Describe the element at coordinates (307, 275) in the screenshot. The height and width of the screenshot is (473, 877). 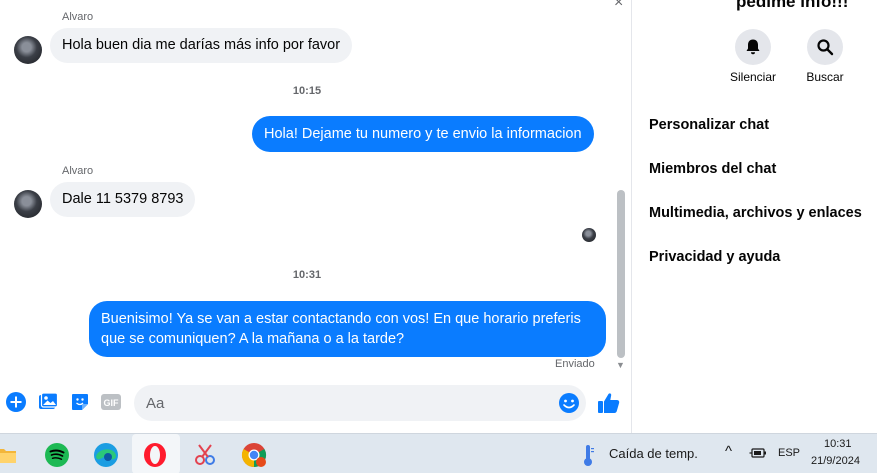
I see `message-timestamp: 10:31` at that location.